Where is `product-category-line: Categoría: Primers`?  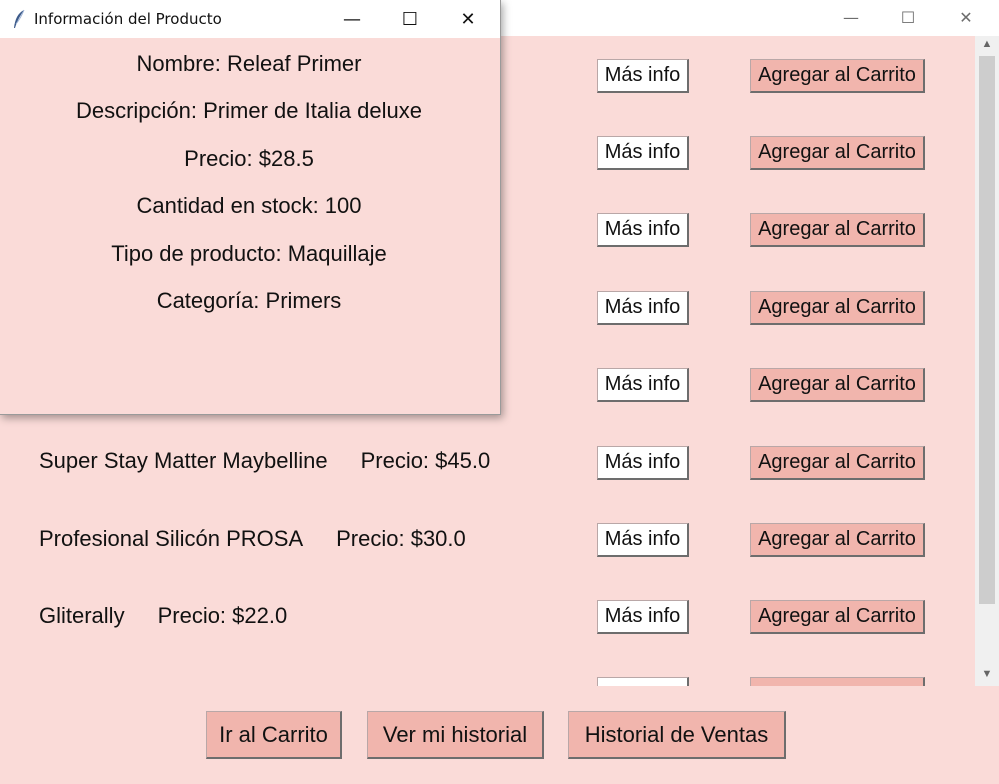 product-category-line: Categoría: Primers is located at coordinates (249, 300).